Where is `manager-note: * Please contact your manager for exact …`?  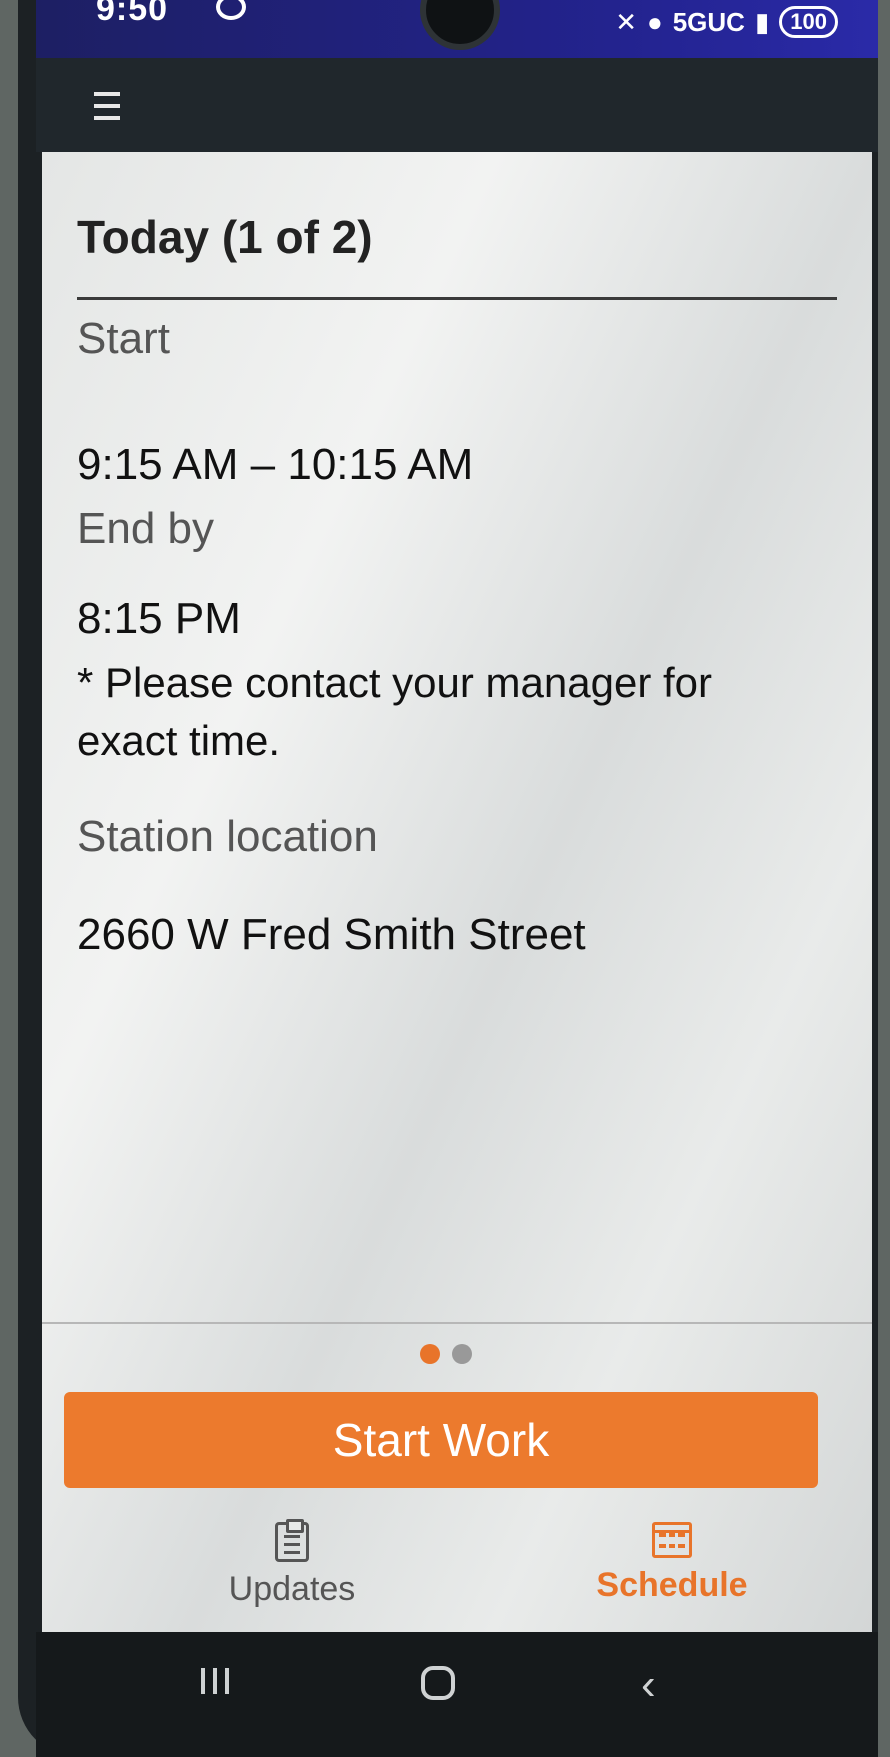 manager-note: * Please contact your manager for exact … is located at coordinates (395, 711).